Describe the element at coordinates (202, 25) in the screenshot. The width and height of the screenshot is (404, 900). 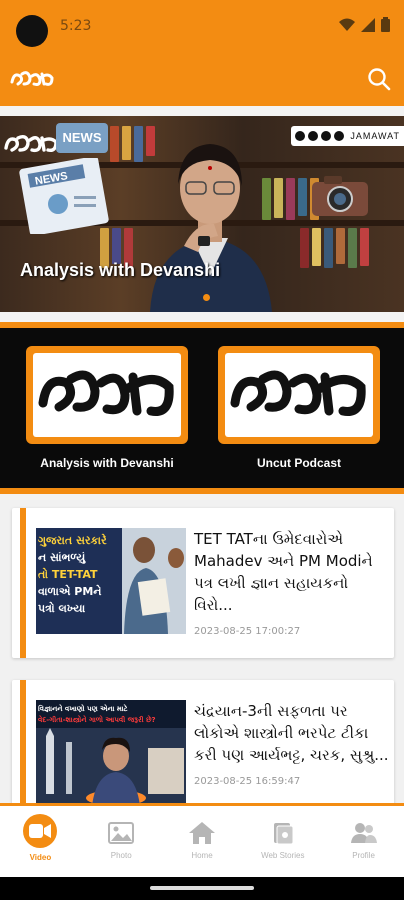
I see `status-bar: 5:23` at that location.